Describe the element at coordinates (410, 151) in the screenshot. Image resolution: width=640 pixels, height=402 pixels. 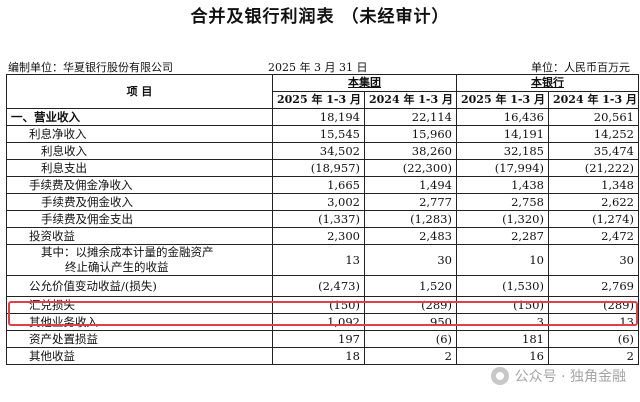
I see `cell-value: 38,260` at that location.